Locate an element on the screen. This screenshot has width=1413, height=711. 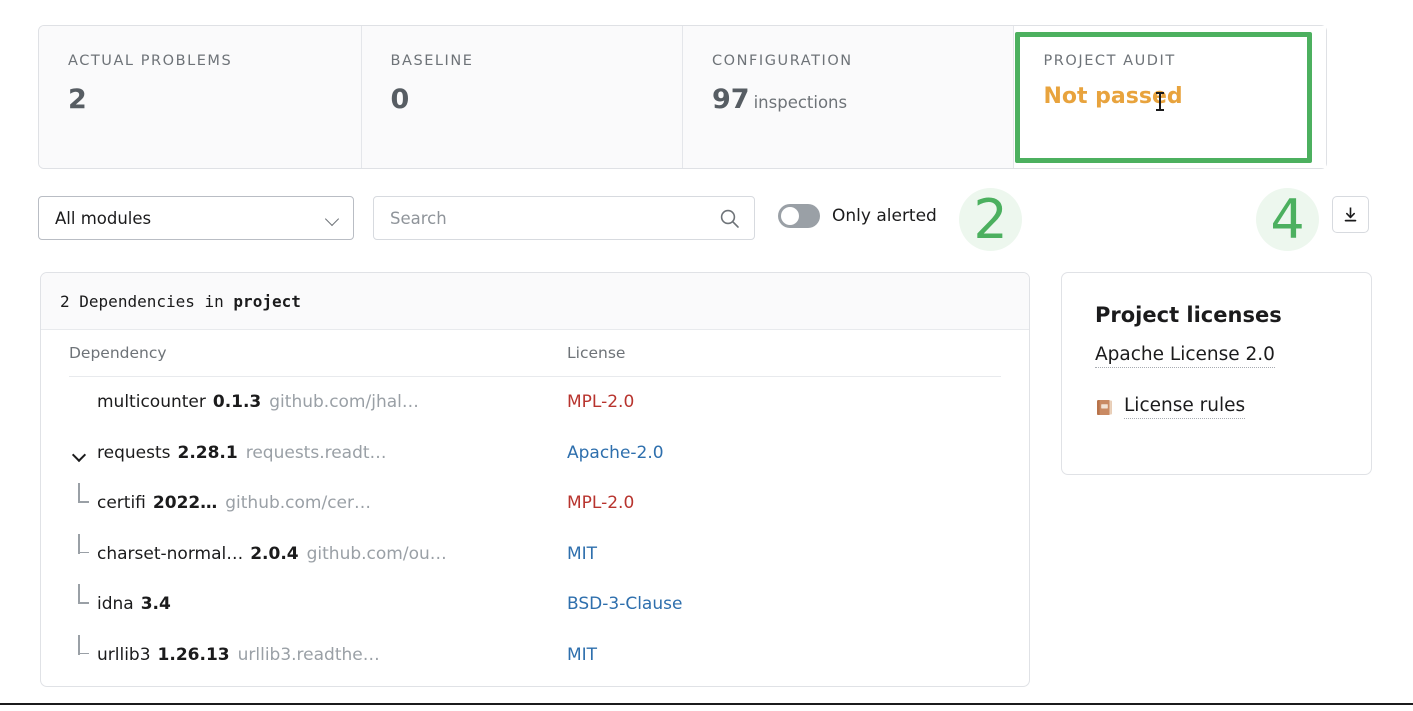
dependency-cell: idna 3.4 is located at coordinates (318, 599).